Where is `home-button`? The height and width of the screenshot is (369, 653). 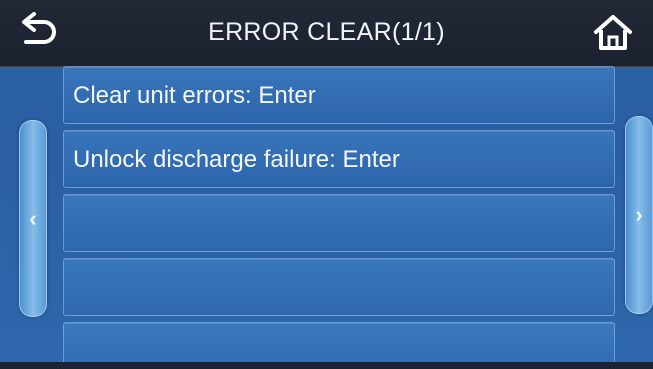 home-button is located at coordinates (613, 33).